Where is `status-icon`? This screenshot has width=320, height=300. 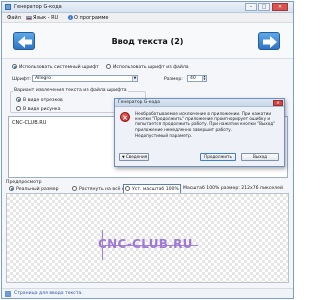 status-icon is located at coordinates (8, 295).